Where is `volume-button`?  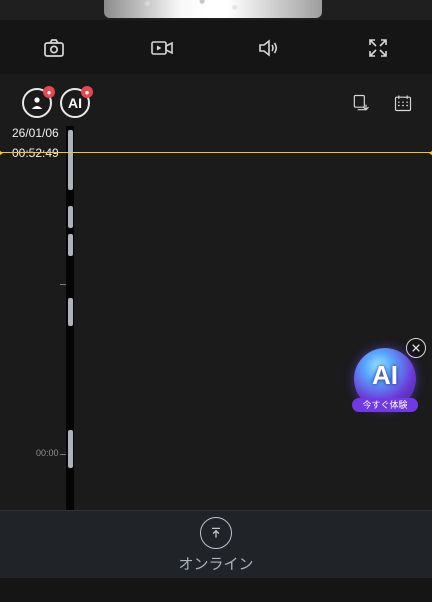
volume-button is located at coordinates (268, 48).